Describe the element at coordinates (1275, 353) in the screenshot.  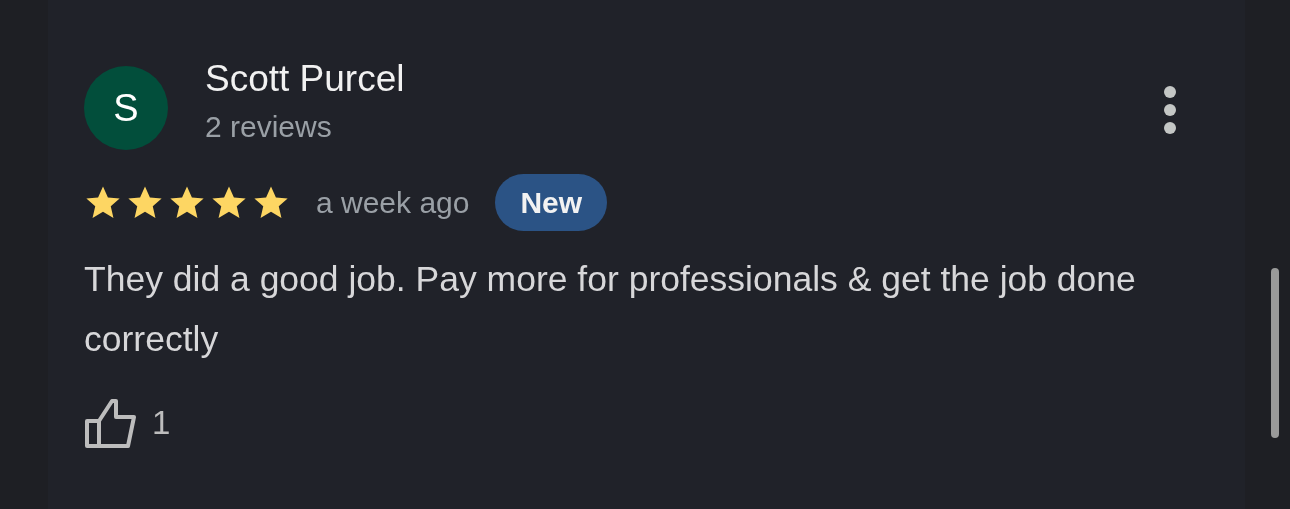
I see `scrollbar` at that location.